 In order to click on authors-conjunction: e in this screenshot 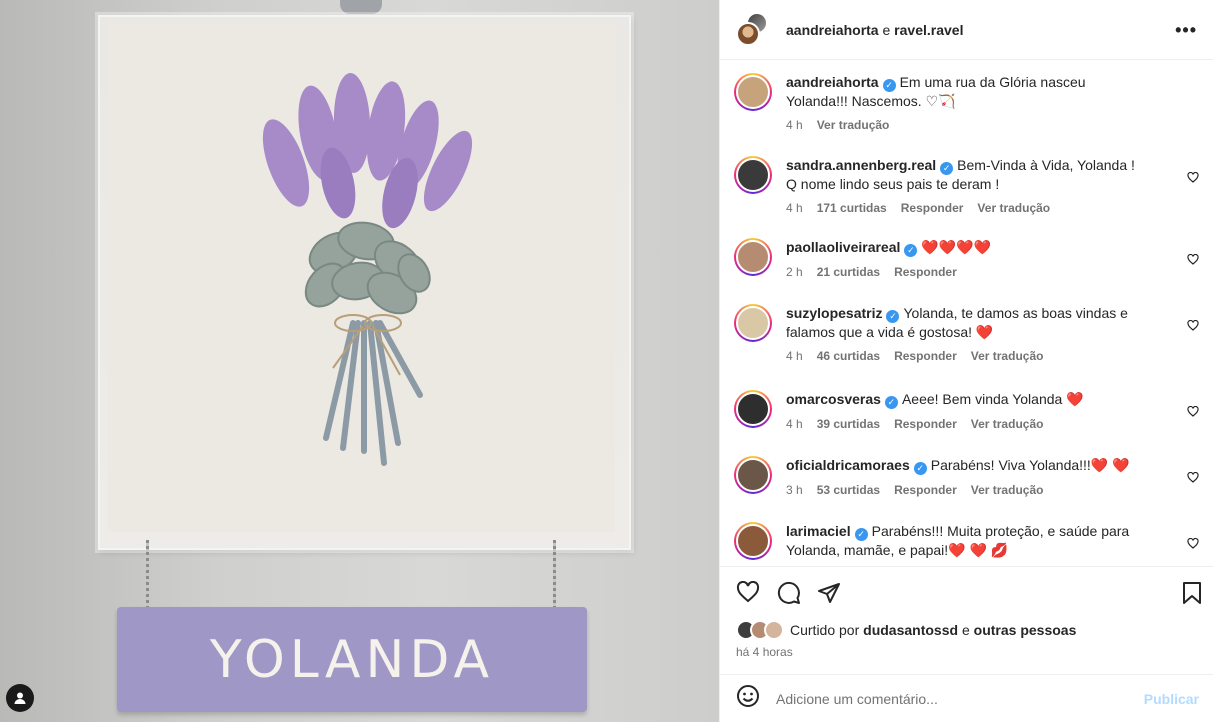, I will do `click(886, 29)`.